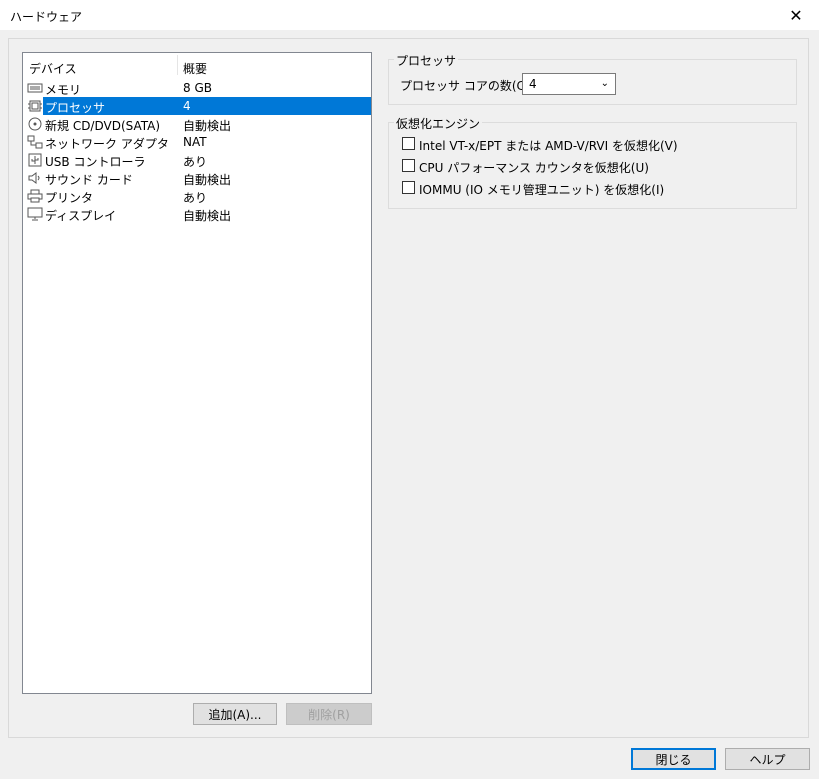 This screenshot has height=779, width=819. What do you see at coordinates (107, 144) in the screenshot?
I see `device-name: ネットワーク アダプタ` at bounding box center [107, 144].